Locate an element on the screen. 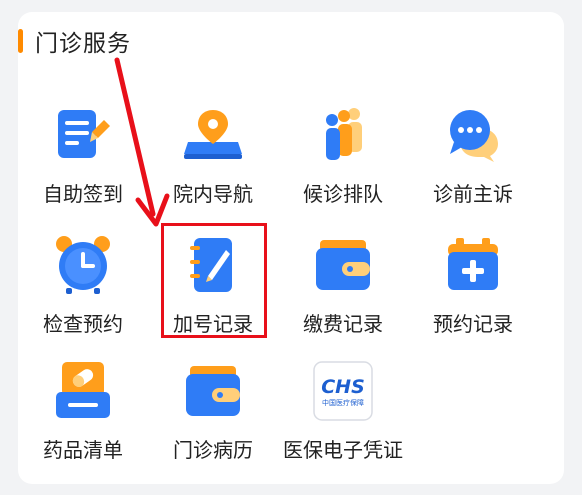 The width and height of the screenshot is (582, 495). grid-item-self-checkin: 自助签到 is located at coordinates (83, 162).